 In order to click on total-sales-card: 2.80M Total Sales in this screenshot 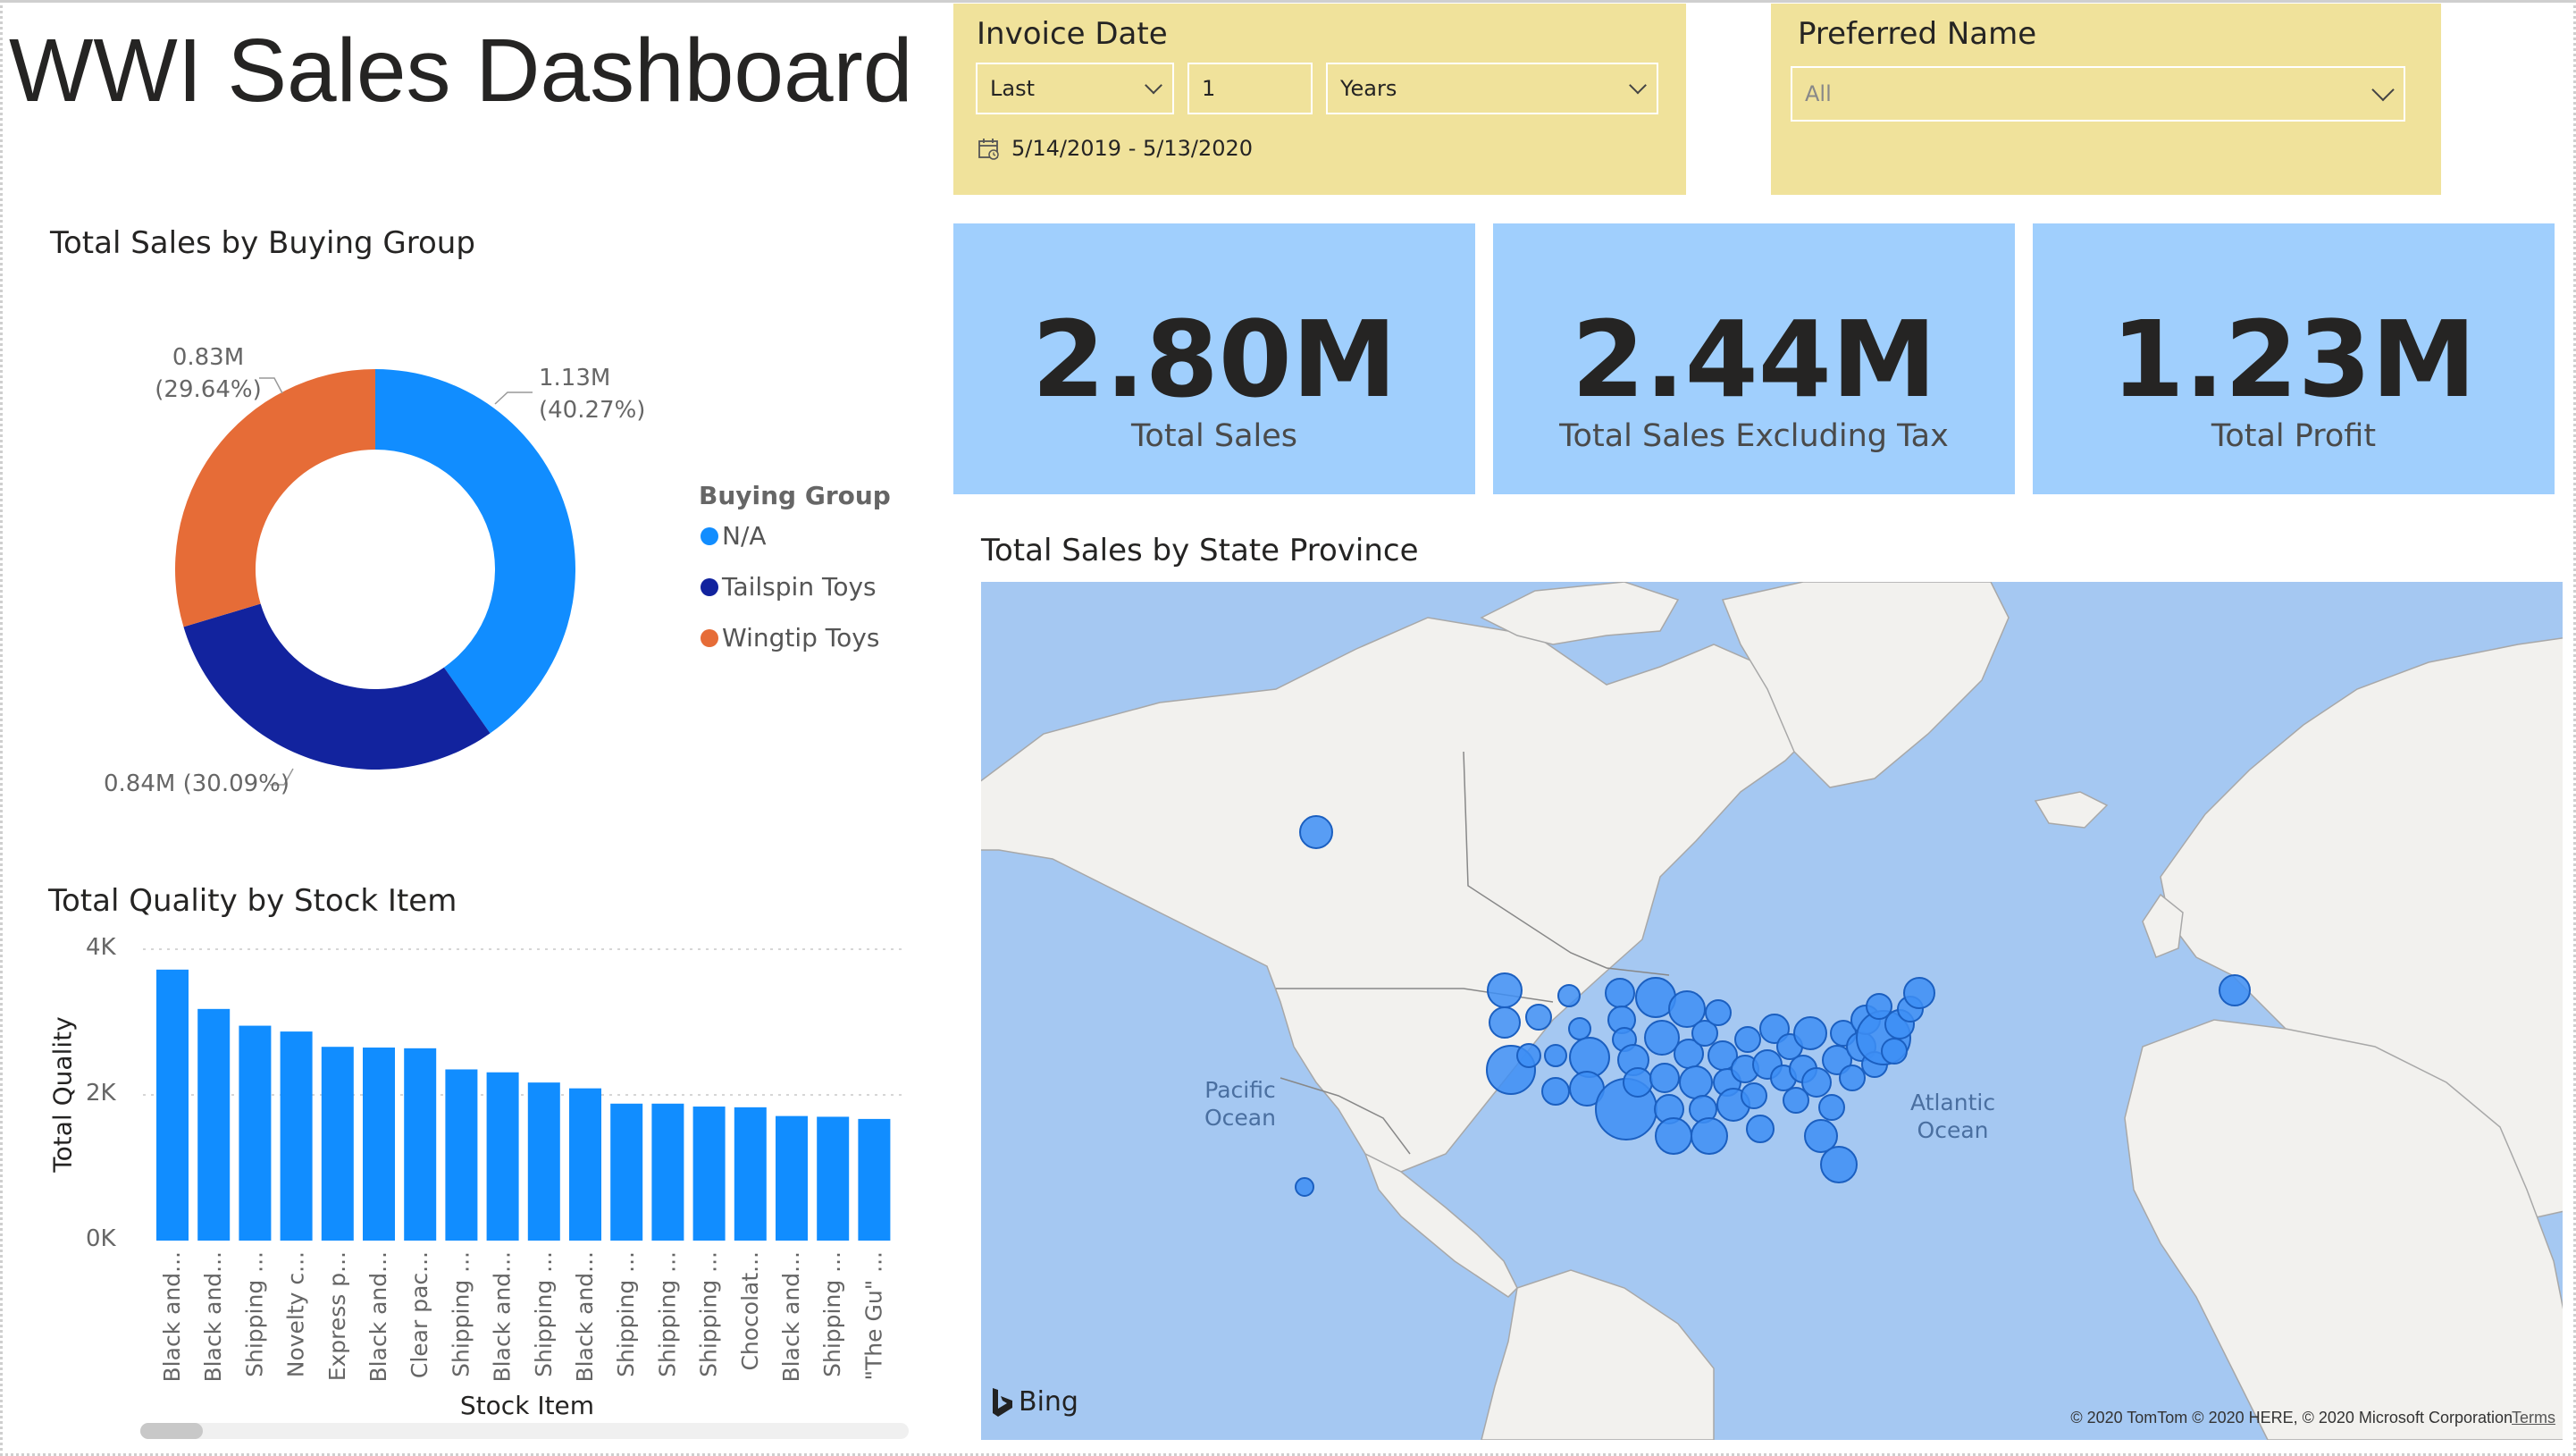, I will do `click(1214, 359)`.